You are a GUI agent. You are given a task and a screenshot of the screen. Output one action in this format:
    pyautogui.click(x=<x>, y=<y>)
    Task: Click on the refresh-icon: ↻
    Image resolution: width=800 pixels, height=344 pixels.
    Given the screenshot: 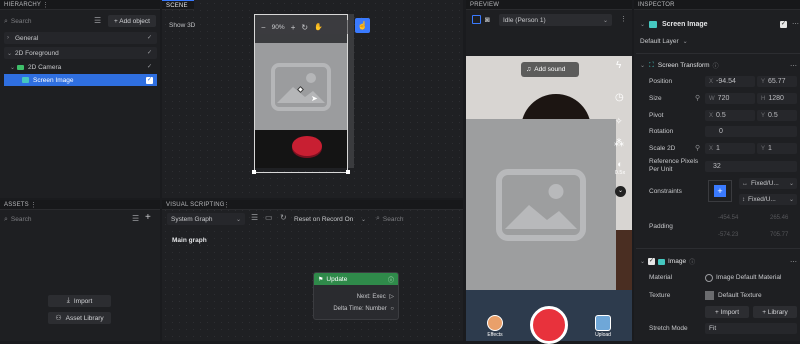 What is the action you would take?
    pyautogui.click(x=283, y=217)
    